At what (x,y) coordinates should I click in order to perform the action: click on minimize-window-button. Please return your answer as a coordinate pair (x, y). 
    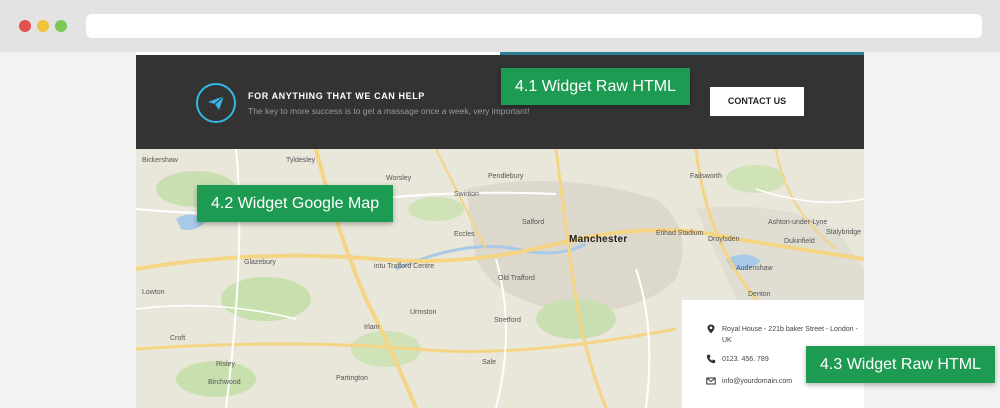
    Looking at the image, I should click on (43, 26).